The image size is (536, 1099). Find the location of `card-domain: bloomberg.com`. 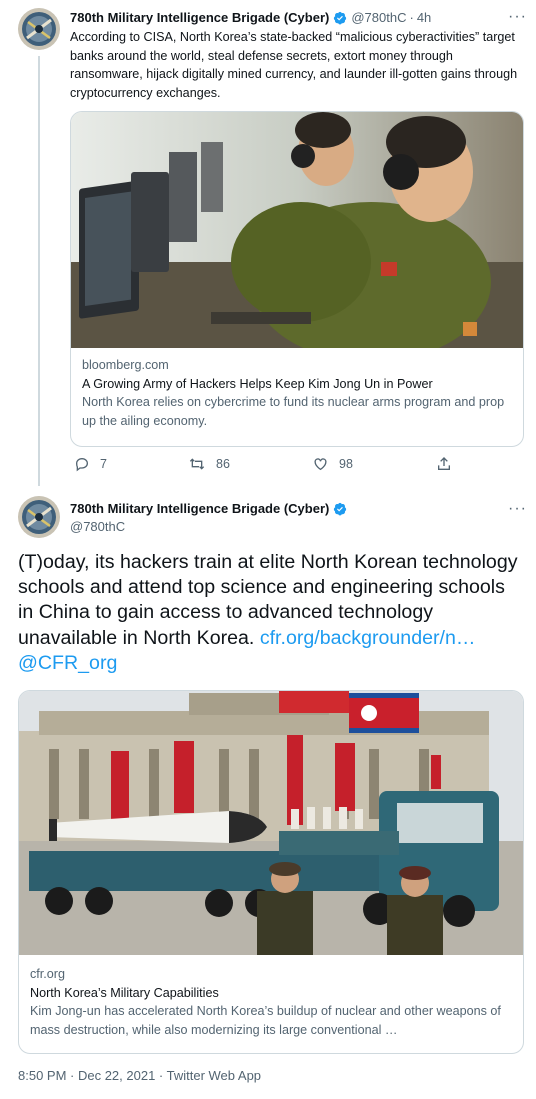

card-domain: bloomberg.com is located at coordinates (125, 365).